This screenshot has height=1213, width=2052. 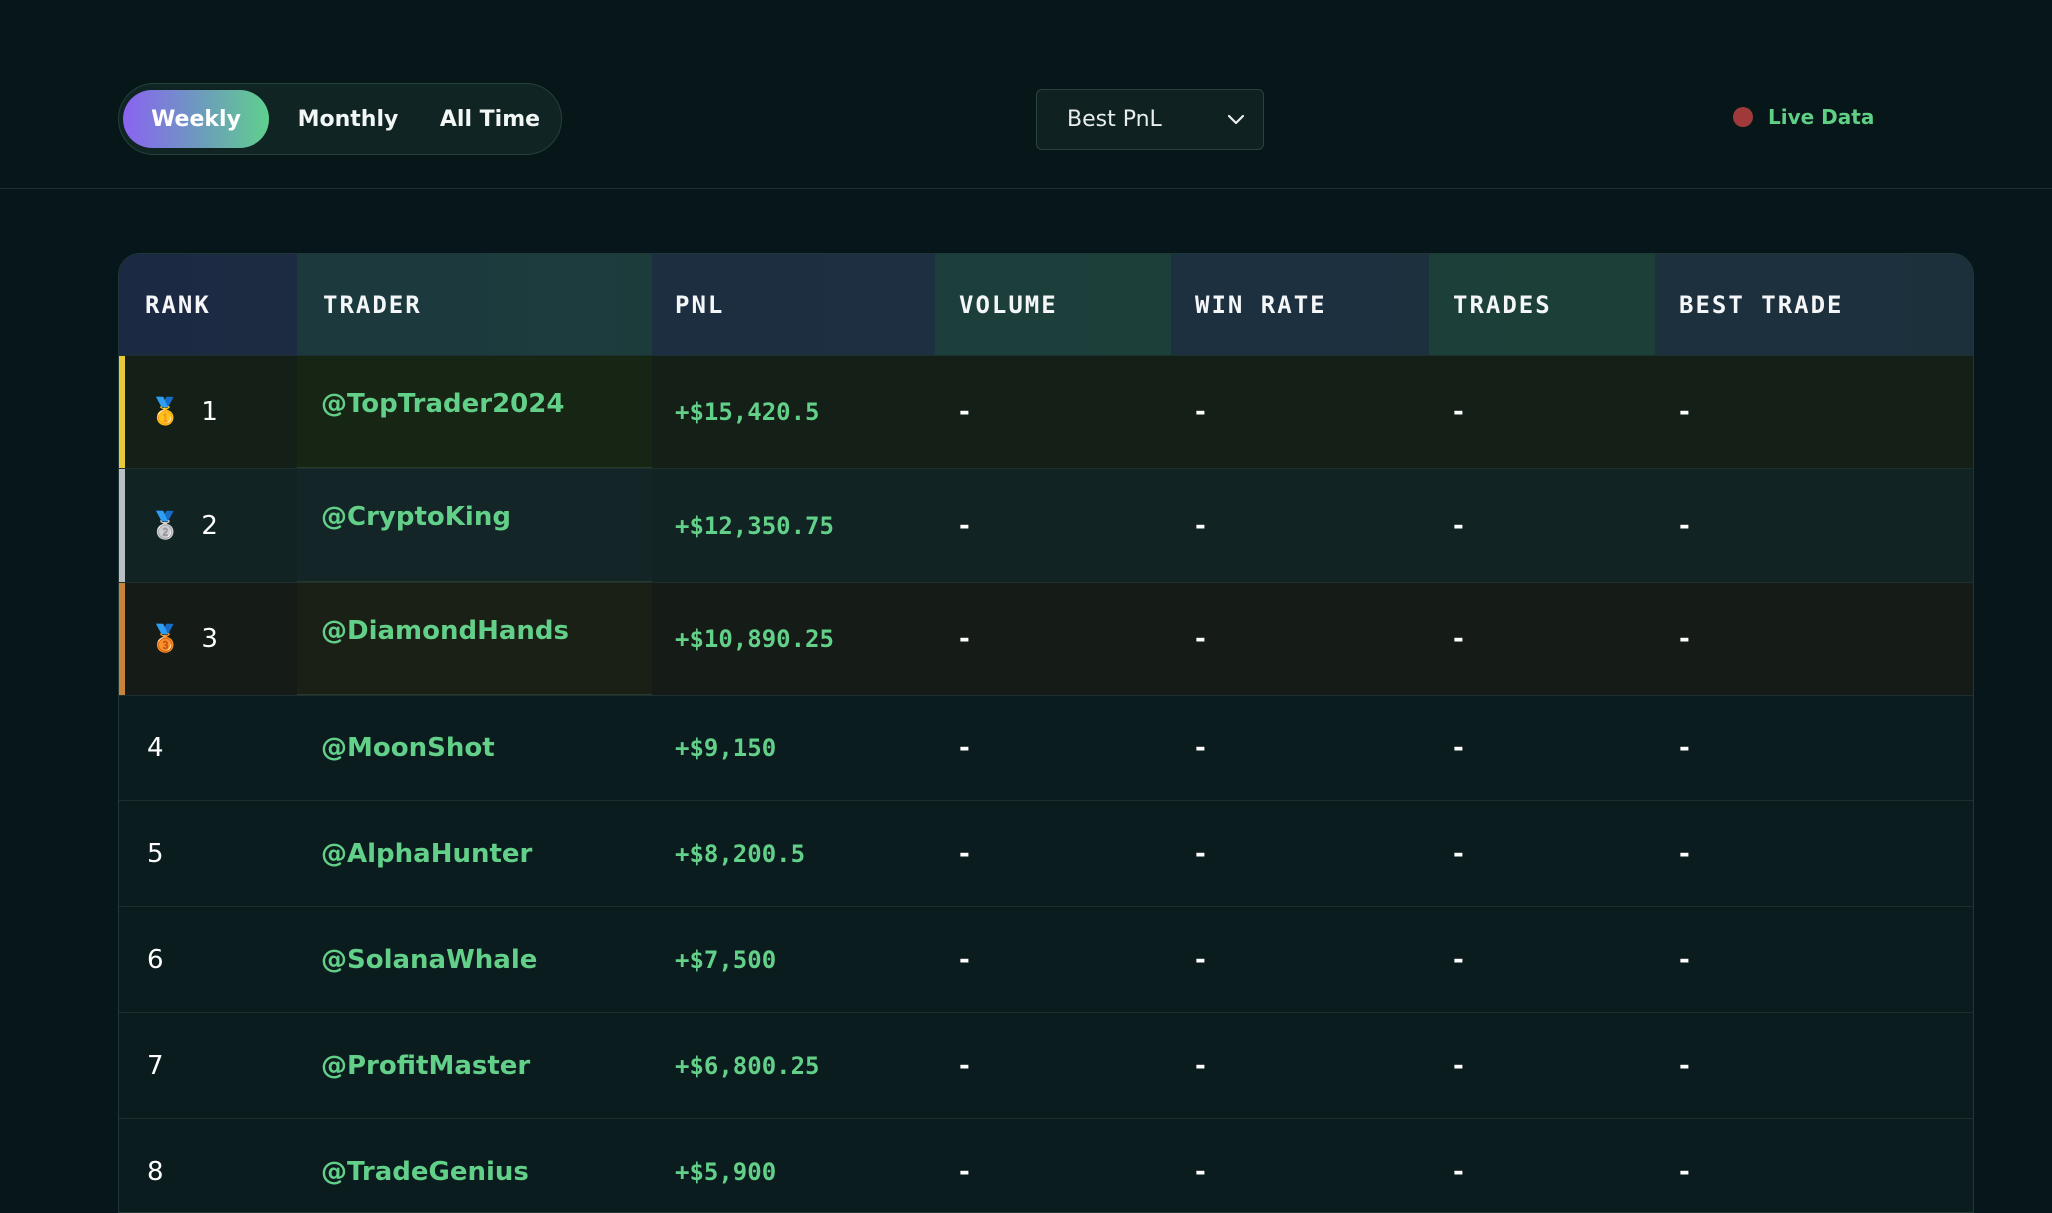 What do you see at coordinates (209, 639) in the screenshot?
I see `rank-number: 3` at bounding box center [209, 639].